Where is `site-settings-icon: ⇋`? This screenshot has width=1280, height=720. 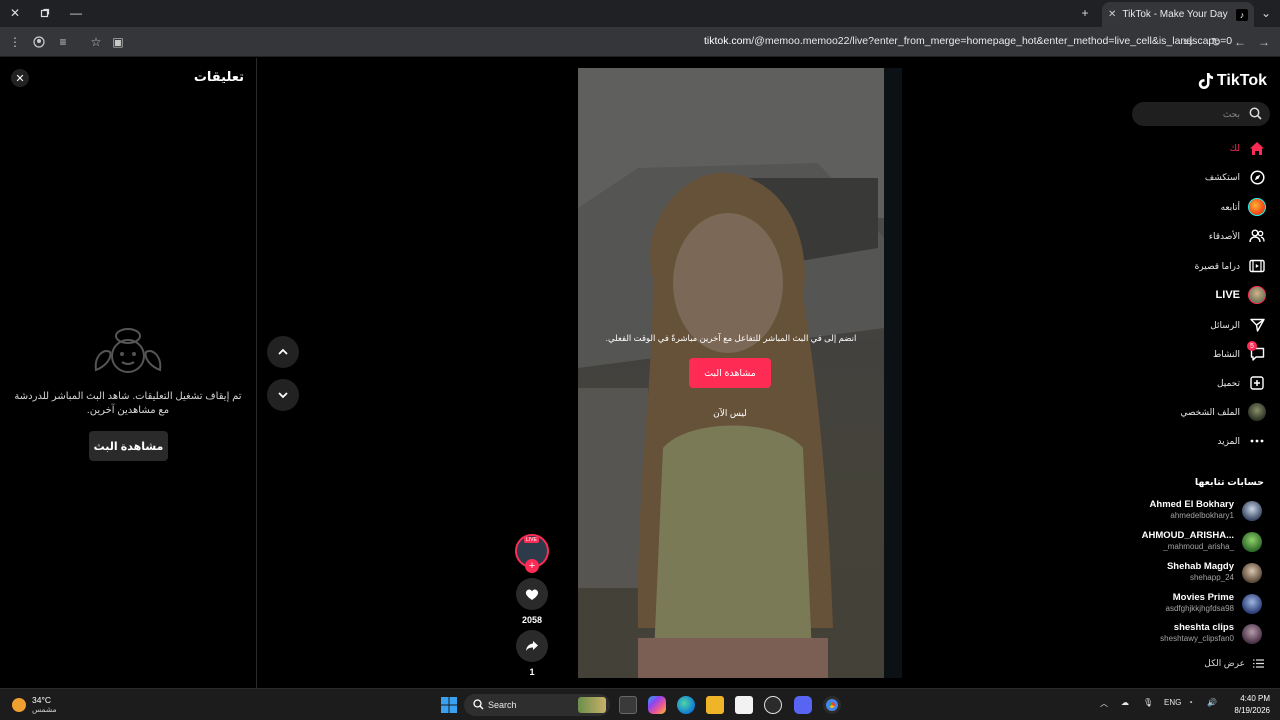 site-settings-icon: ⇋ is located at coordinates (1188, 42).